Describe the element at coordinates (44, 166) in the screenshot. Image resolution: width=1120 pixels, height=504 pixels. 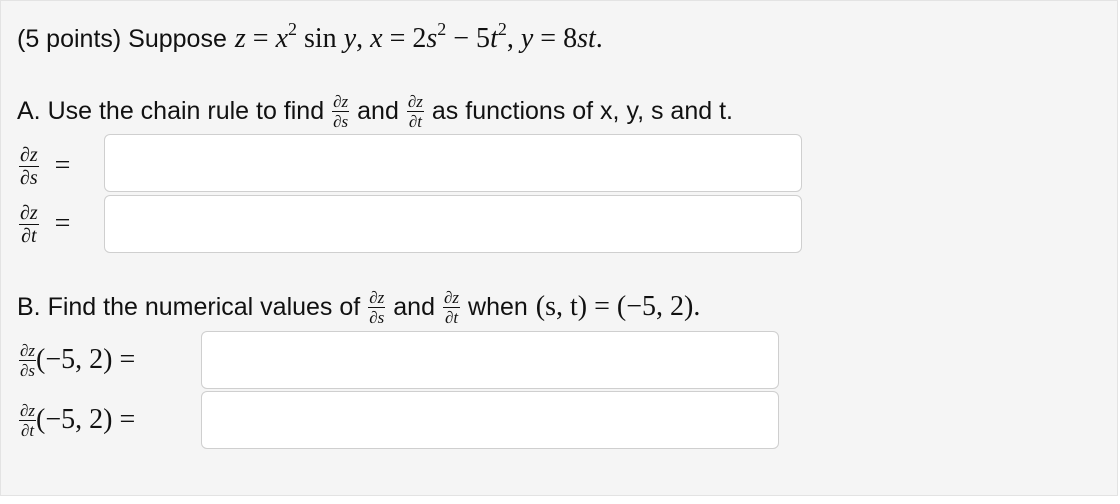
I see `answer-row-dzds: ∂z ∂s =` at that location.